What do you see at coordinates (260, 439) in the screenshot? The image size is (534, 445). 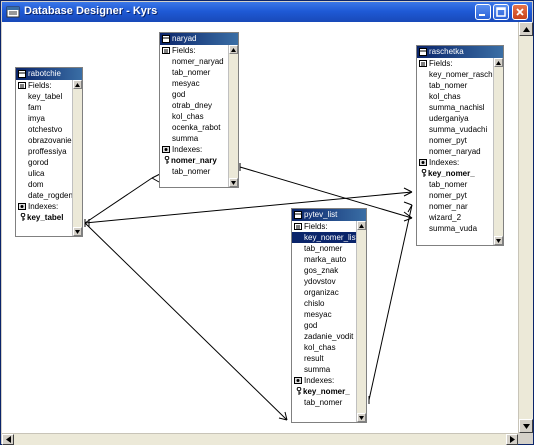 I see `horizontal-scrollbar` at bounding box center [260, 439].